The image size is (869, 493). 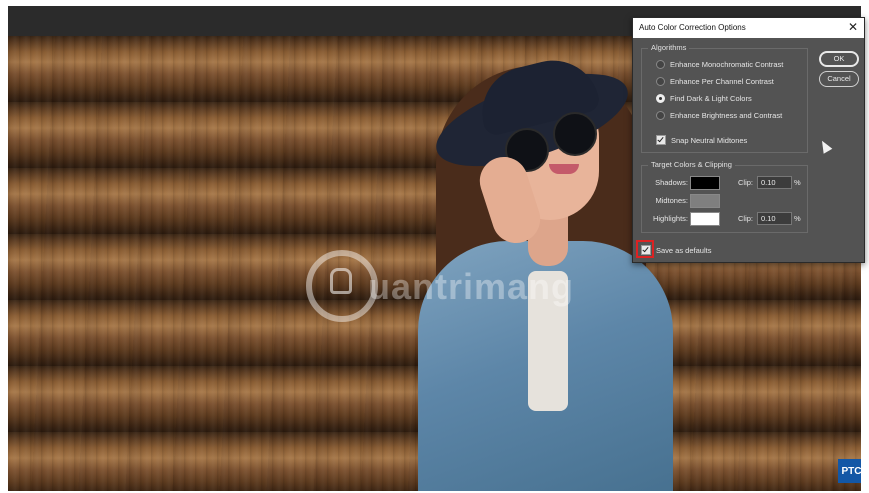 What do you see at coordinates (748, 28) in the screenshot?
I see `dialog-titlebar: Auto Color Correction Options ✕` at bounding box center [748, 28].